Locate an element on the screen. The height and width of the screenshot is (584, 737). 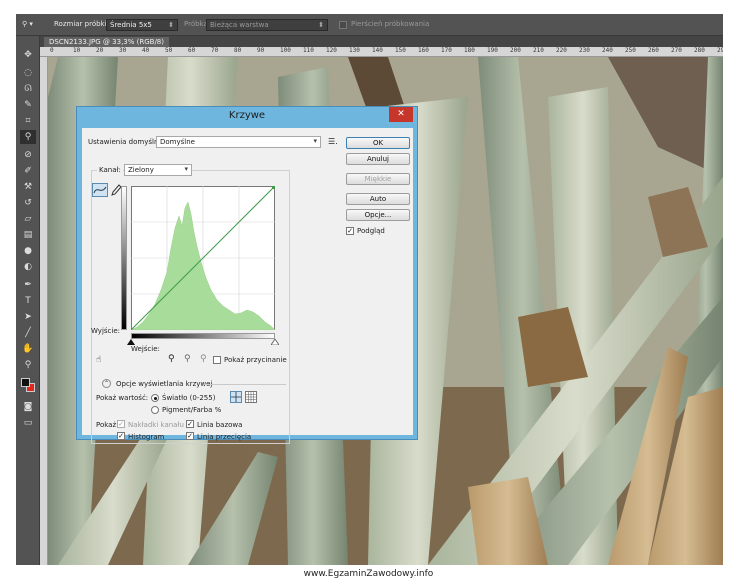
lasso-tool-icon: ᘏ is located at coordinates (28, 89).